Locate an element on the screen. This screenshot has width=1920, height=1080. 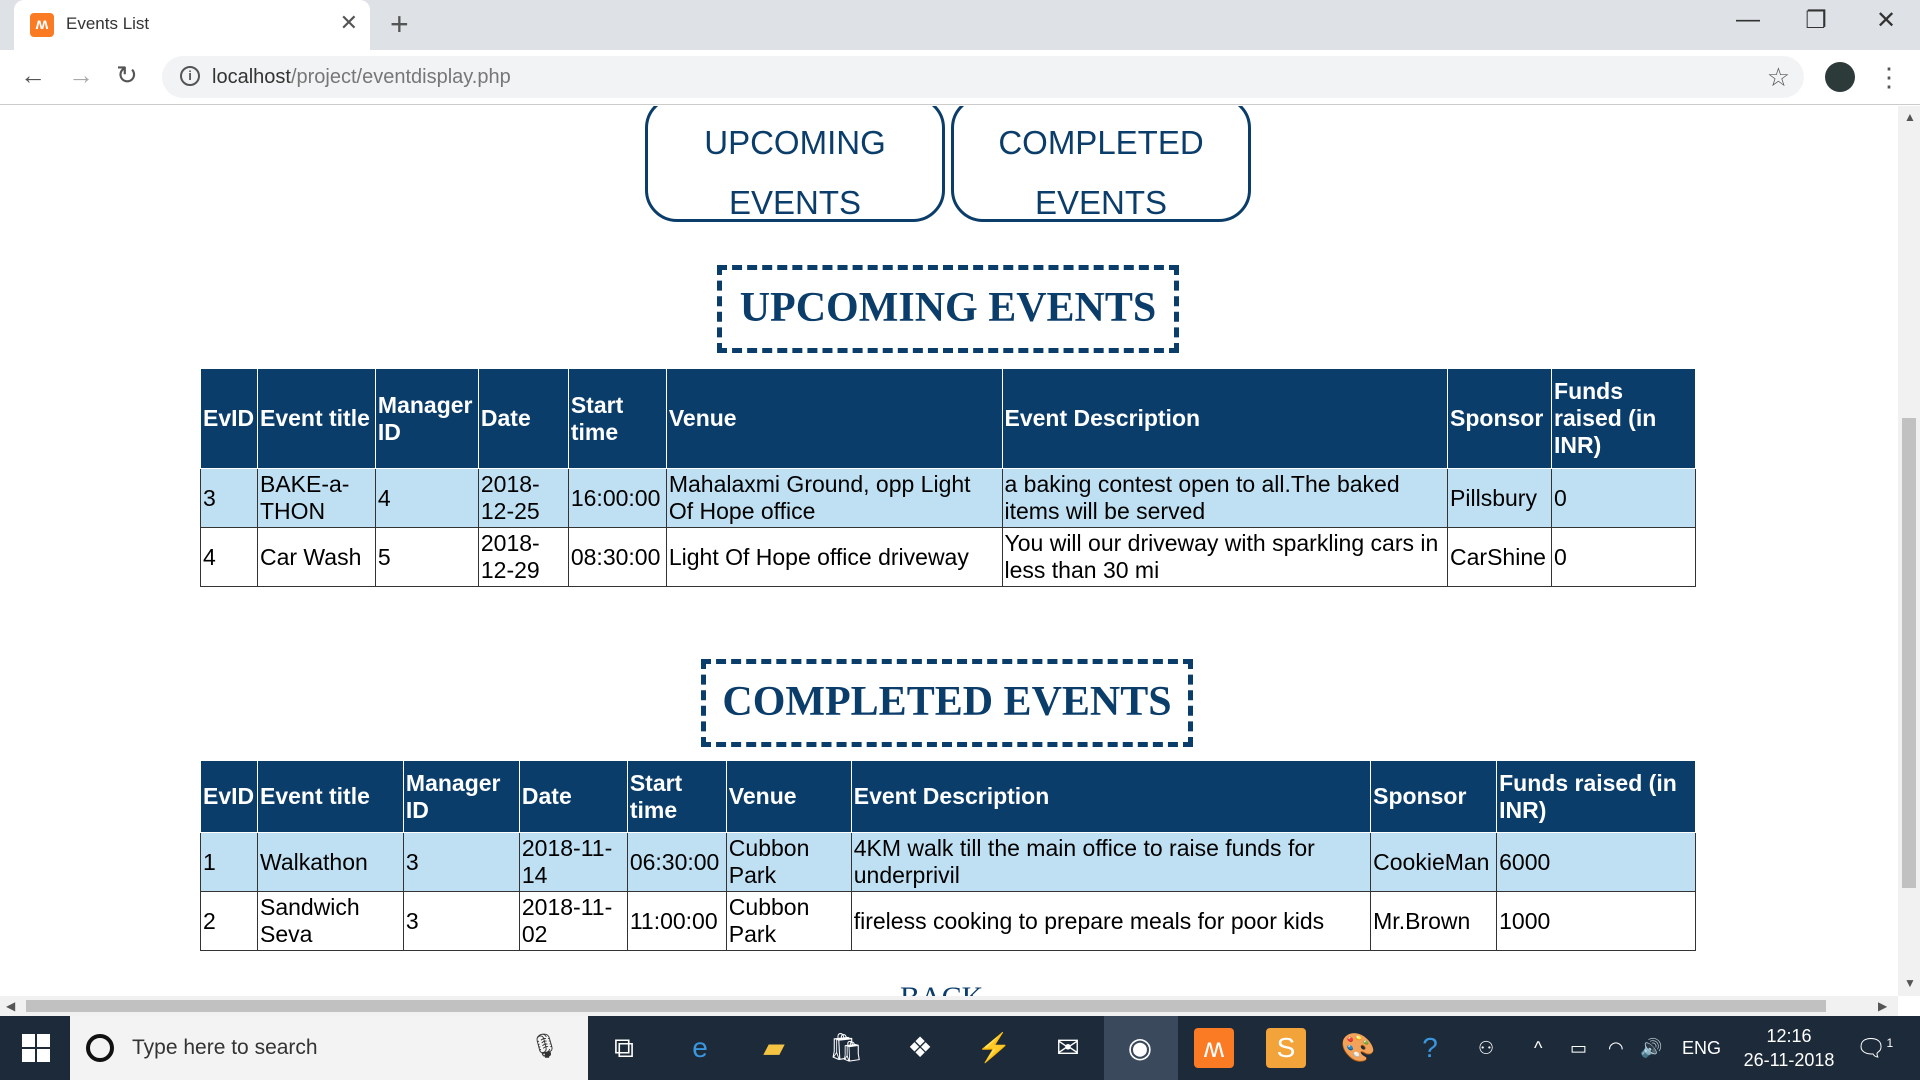
minimize-button: — is located at coordinates (1748, 20).